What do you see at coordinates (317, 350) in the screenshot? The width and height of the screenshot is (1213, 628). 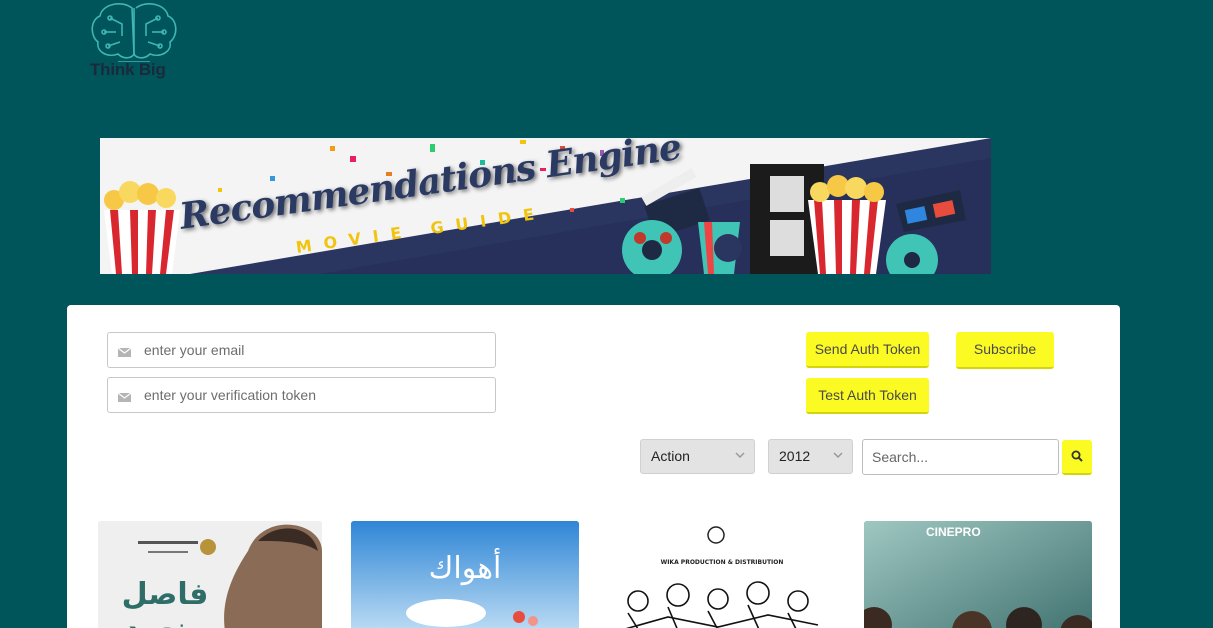 I see `email-input` at bounding box center [317, 350].